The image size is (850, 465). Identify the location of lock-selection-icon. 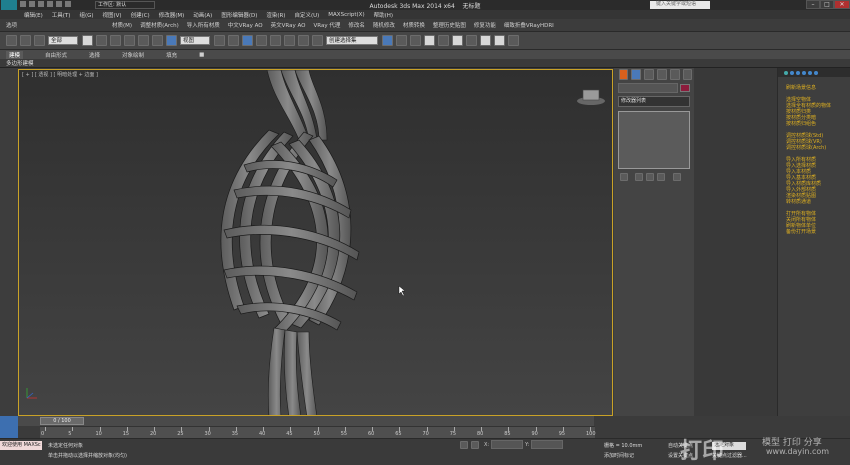
(463, 444).